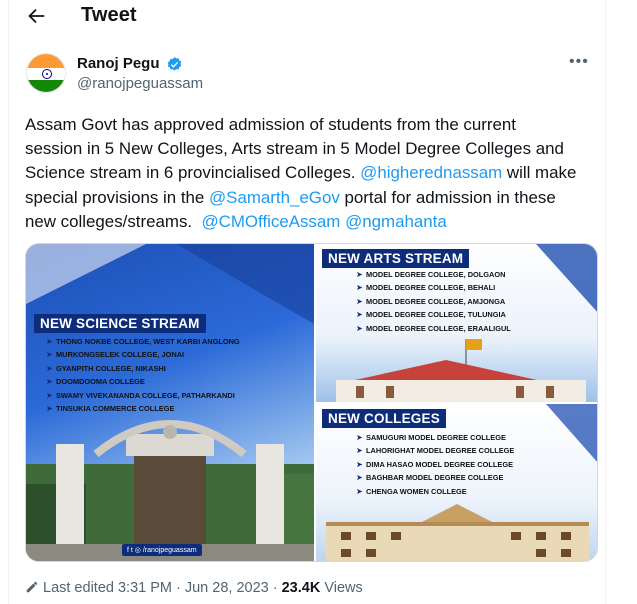  I want to click on author-name: Ranoj Pegu, so click(118, 63).